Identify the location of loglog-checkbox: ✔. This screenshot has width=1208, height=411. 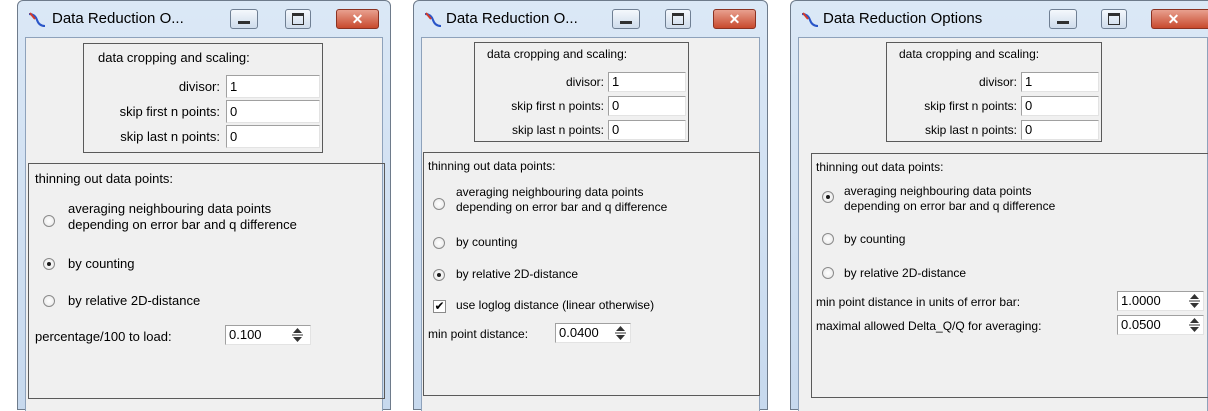
(439, 306).